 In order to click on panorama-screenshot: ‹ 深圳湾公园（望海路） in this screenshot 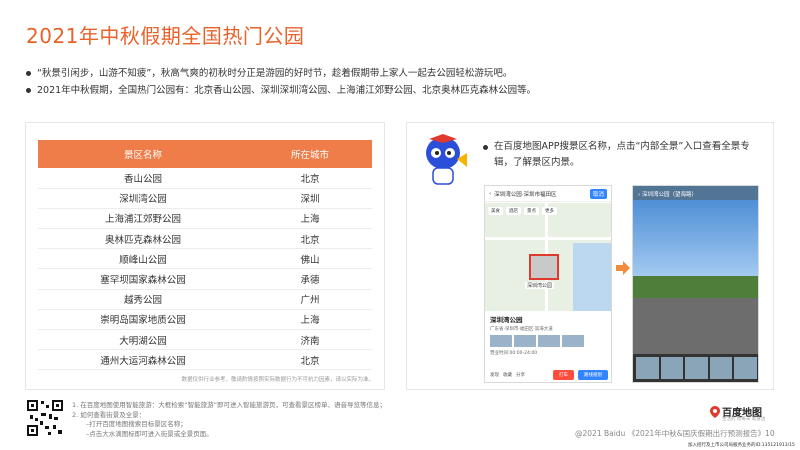, I will do `click(695, 284)`.